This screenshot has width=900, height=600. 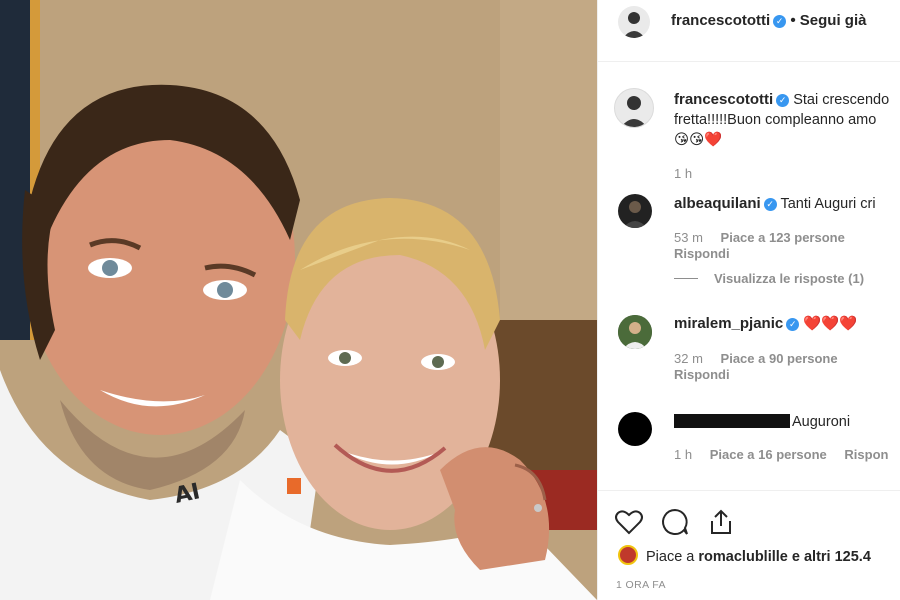 I want to click on post-time-ago: 1 ORA FA, so click(x=641, y=585).